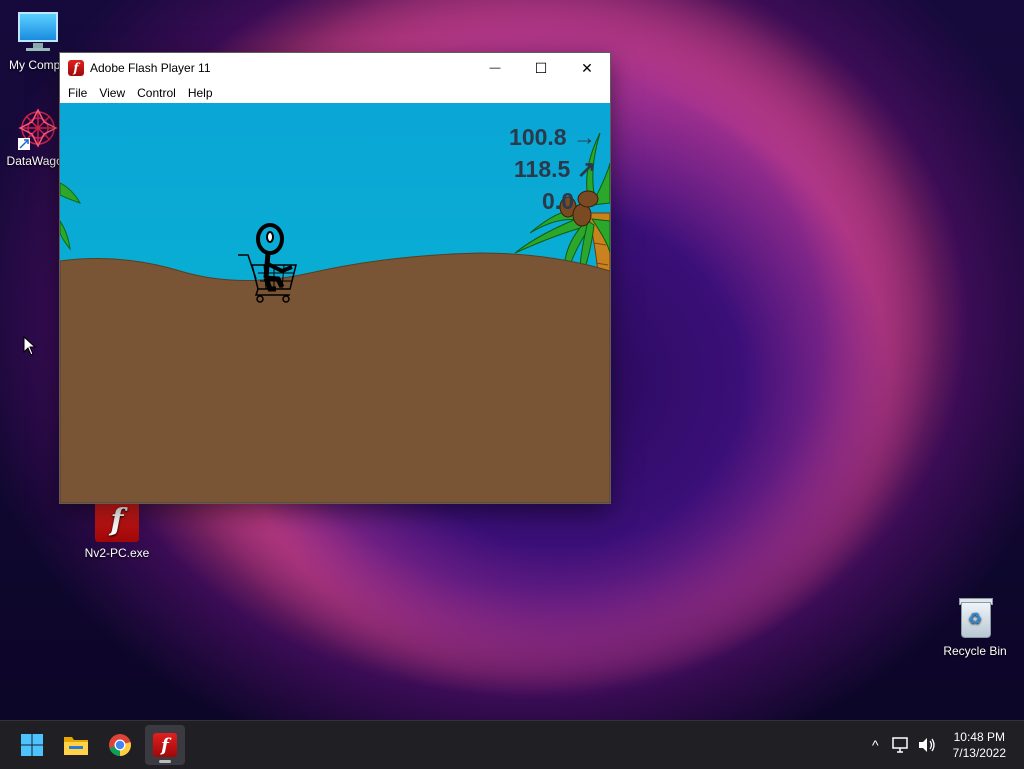  I want to click on taskbar-file-explorer, so click(76, 745).